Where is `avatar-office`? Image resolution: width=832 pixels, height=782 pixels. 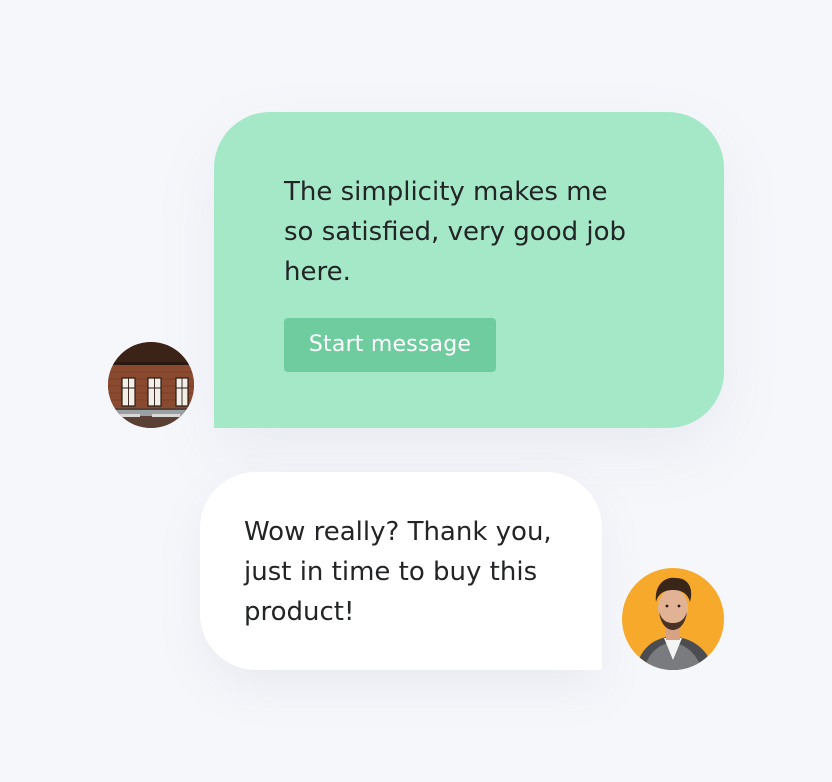 avatar-office is located at coordinates (151, 385).